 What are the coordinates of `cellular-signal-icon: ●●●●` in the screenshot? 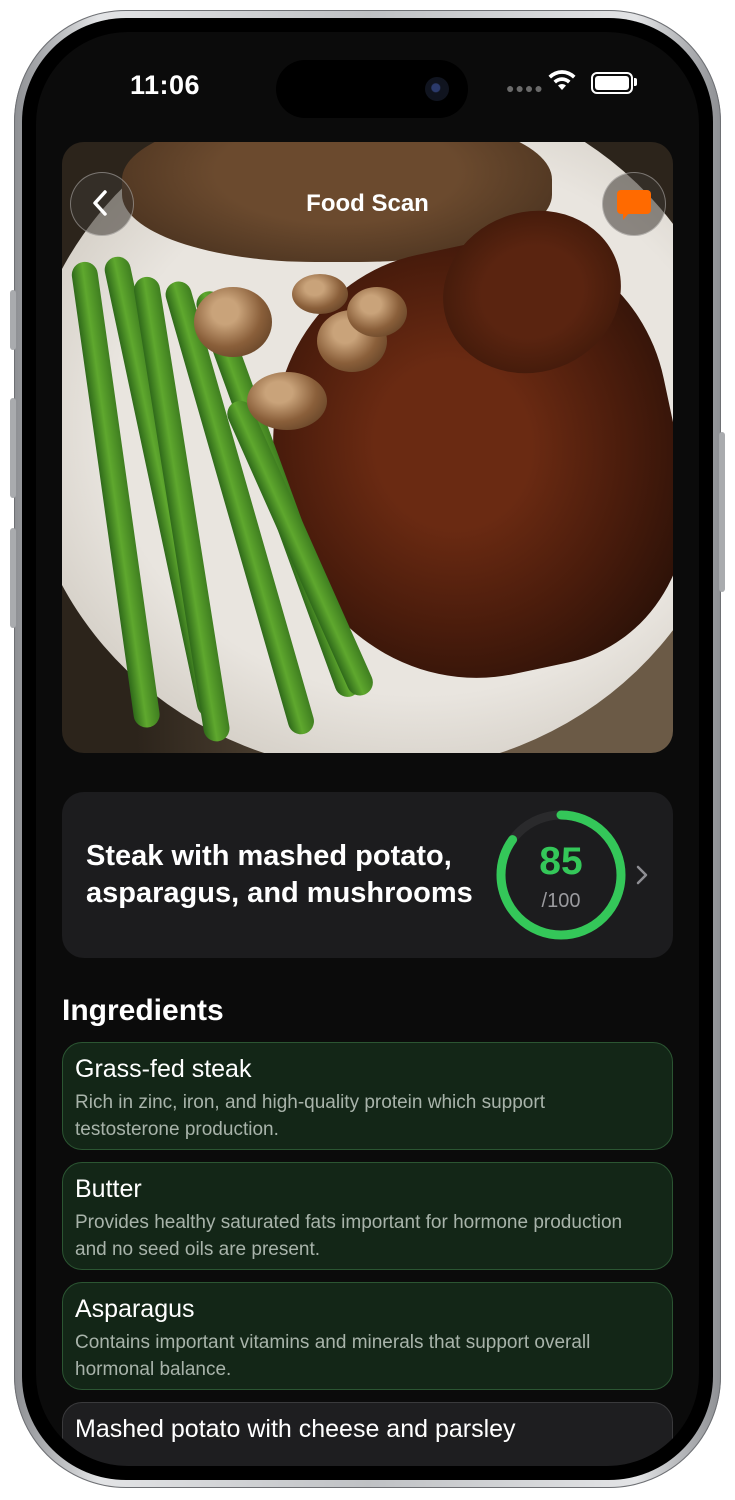 It's located at (525, 88).